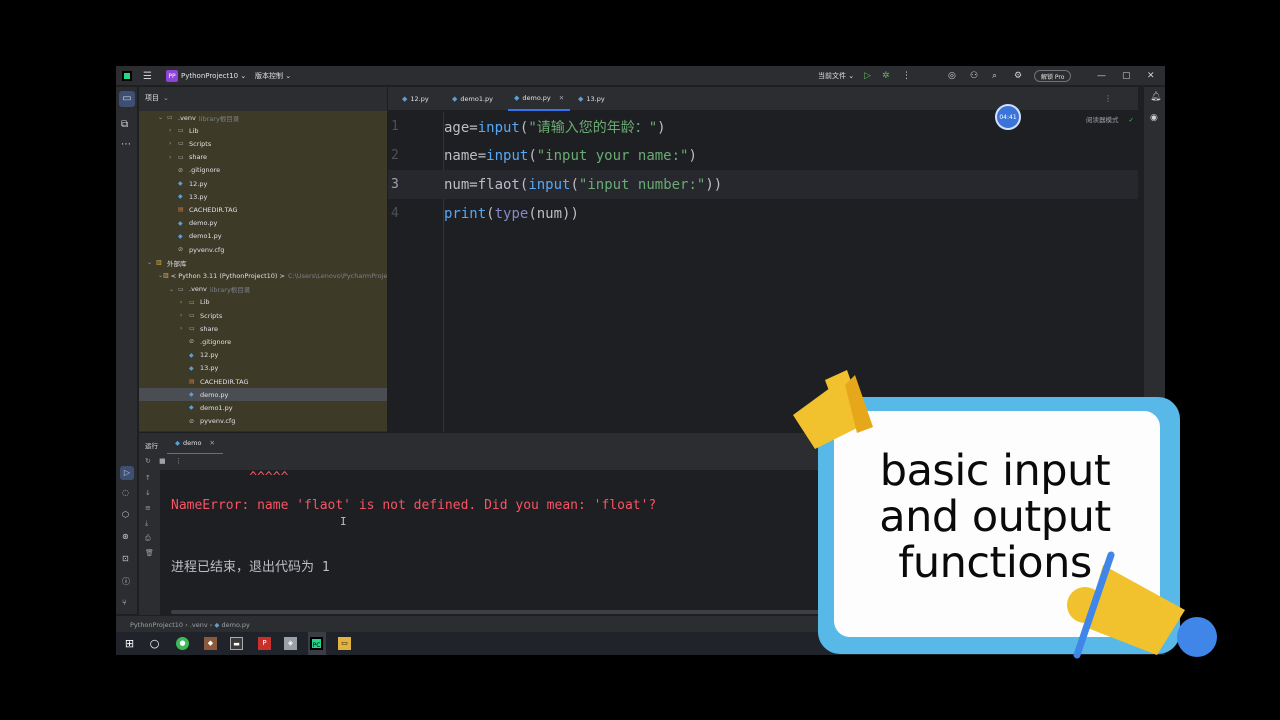 The image size is (1280, 720). What do you see at coordinates (952, 76) in the screenshot?
I see `ai-assistant-icon: ◎` at bounding box center [952, 76].